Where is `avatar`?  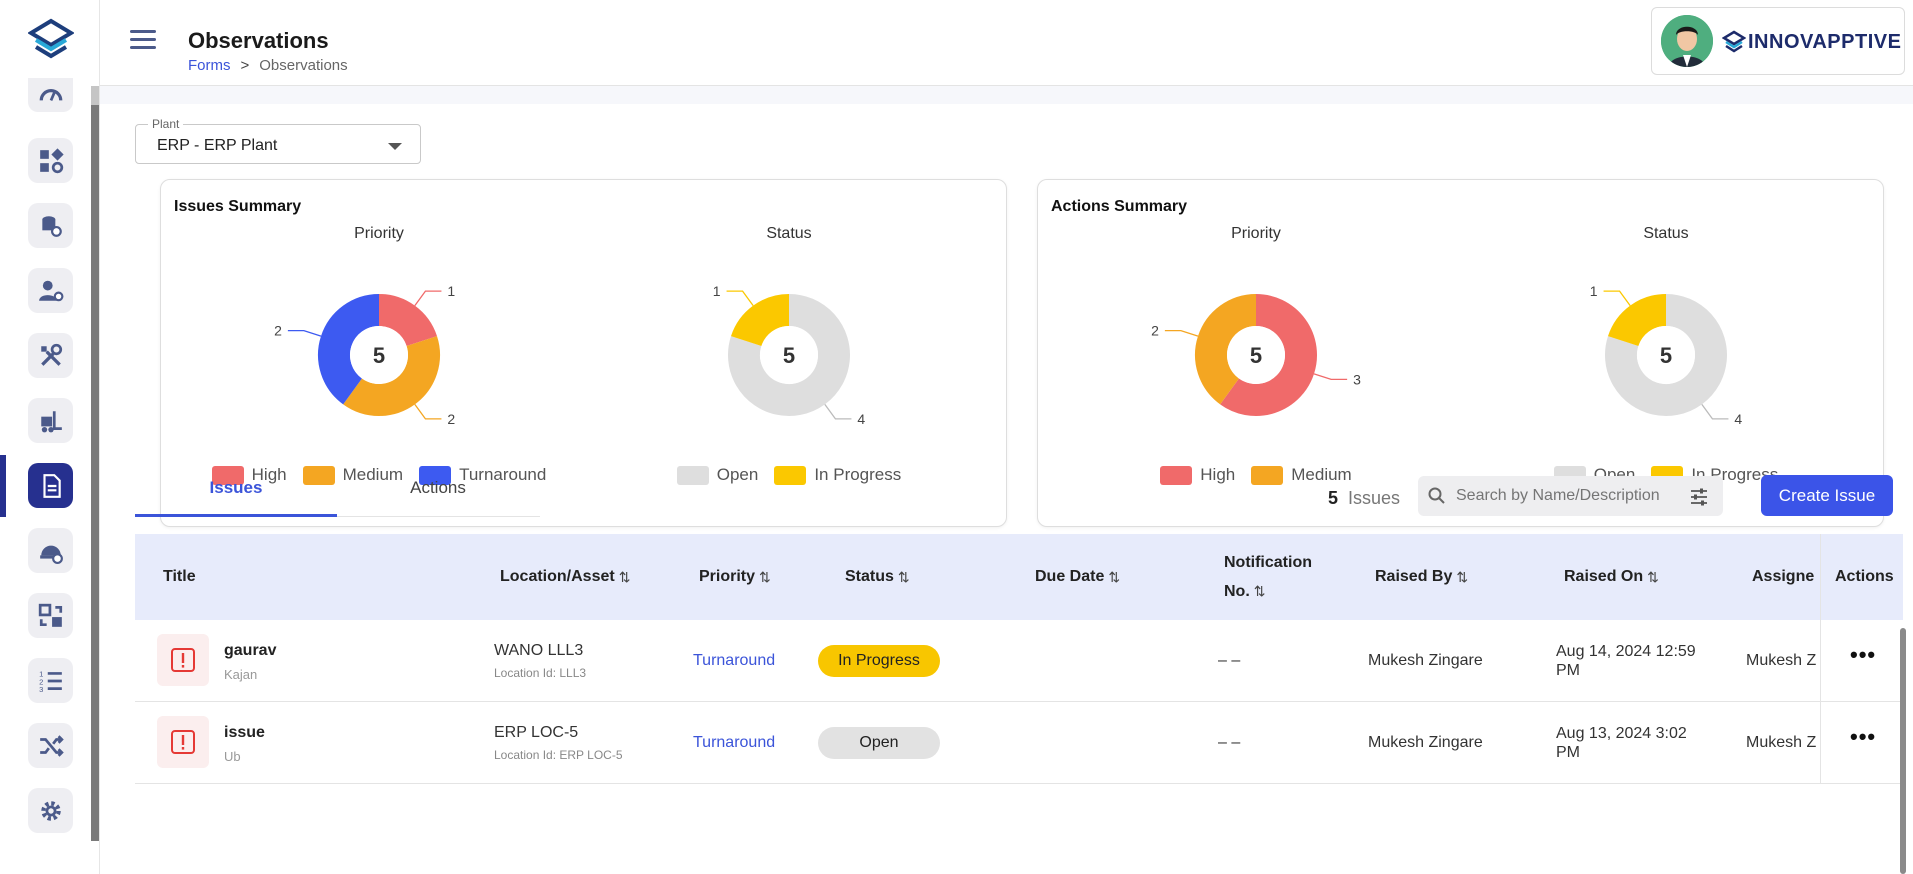 avatar is located at coordinates (1687, 41).